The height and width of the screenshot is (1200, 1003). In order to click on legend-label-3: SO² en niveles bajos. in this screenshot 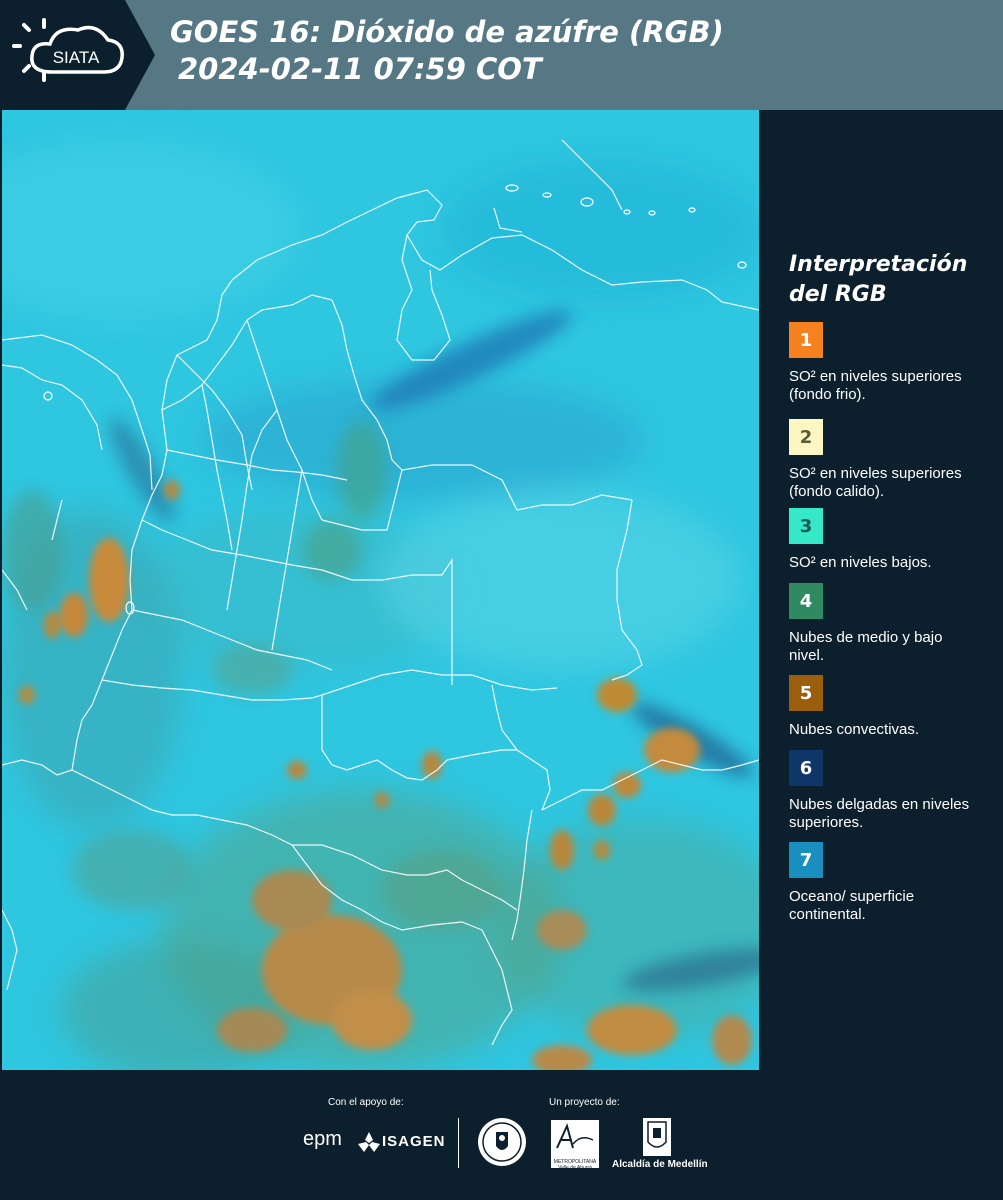, I will do `click(860, 562)`.